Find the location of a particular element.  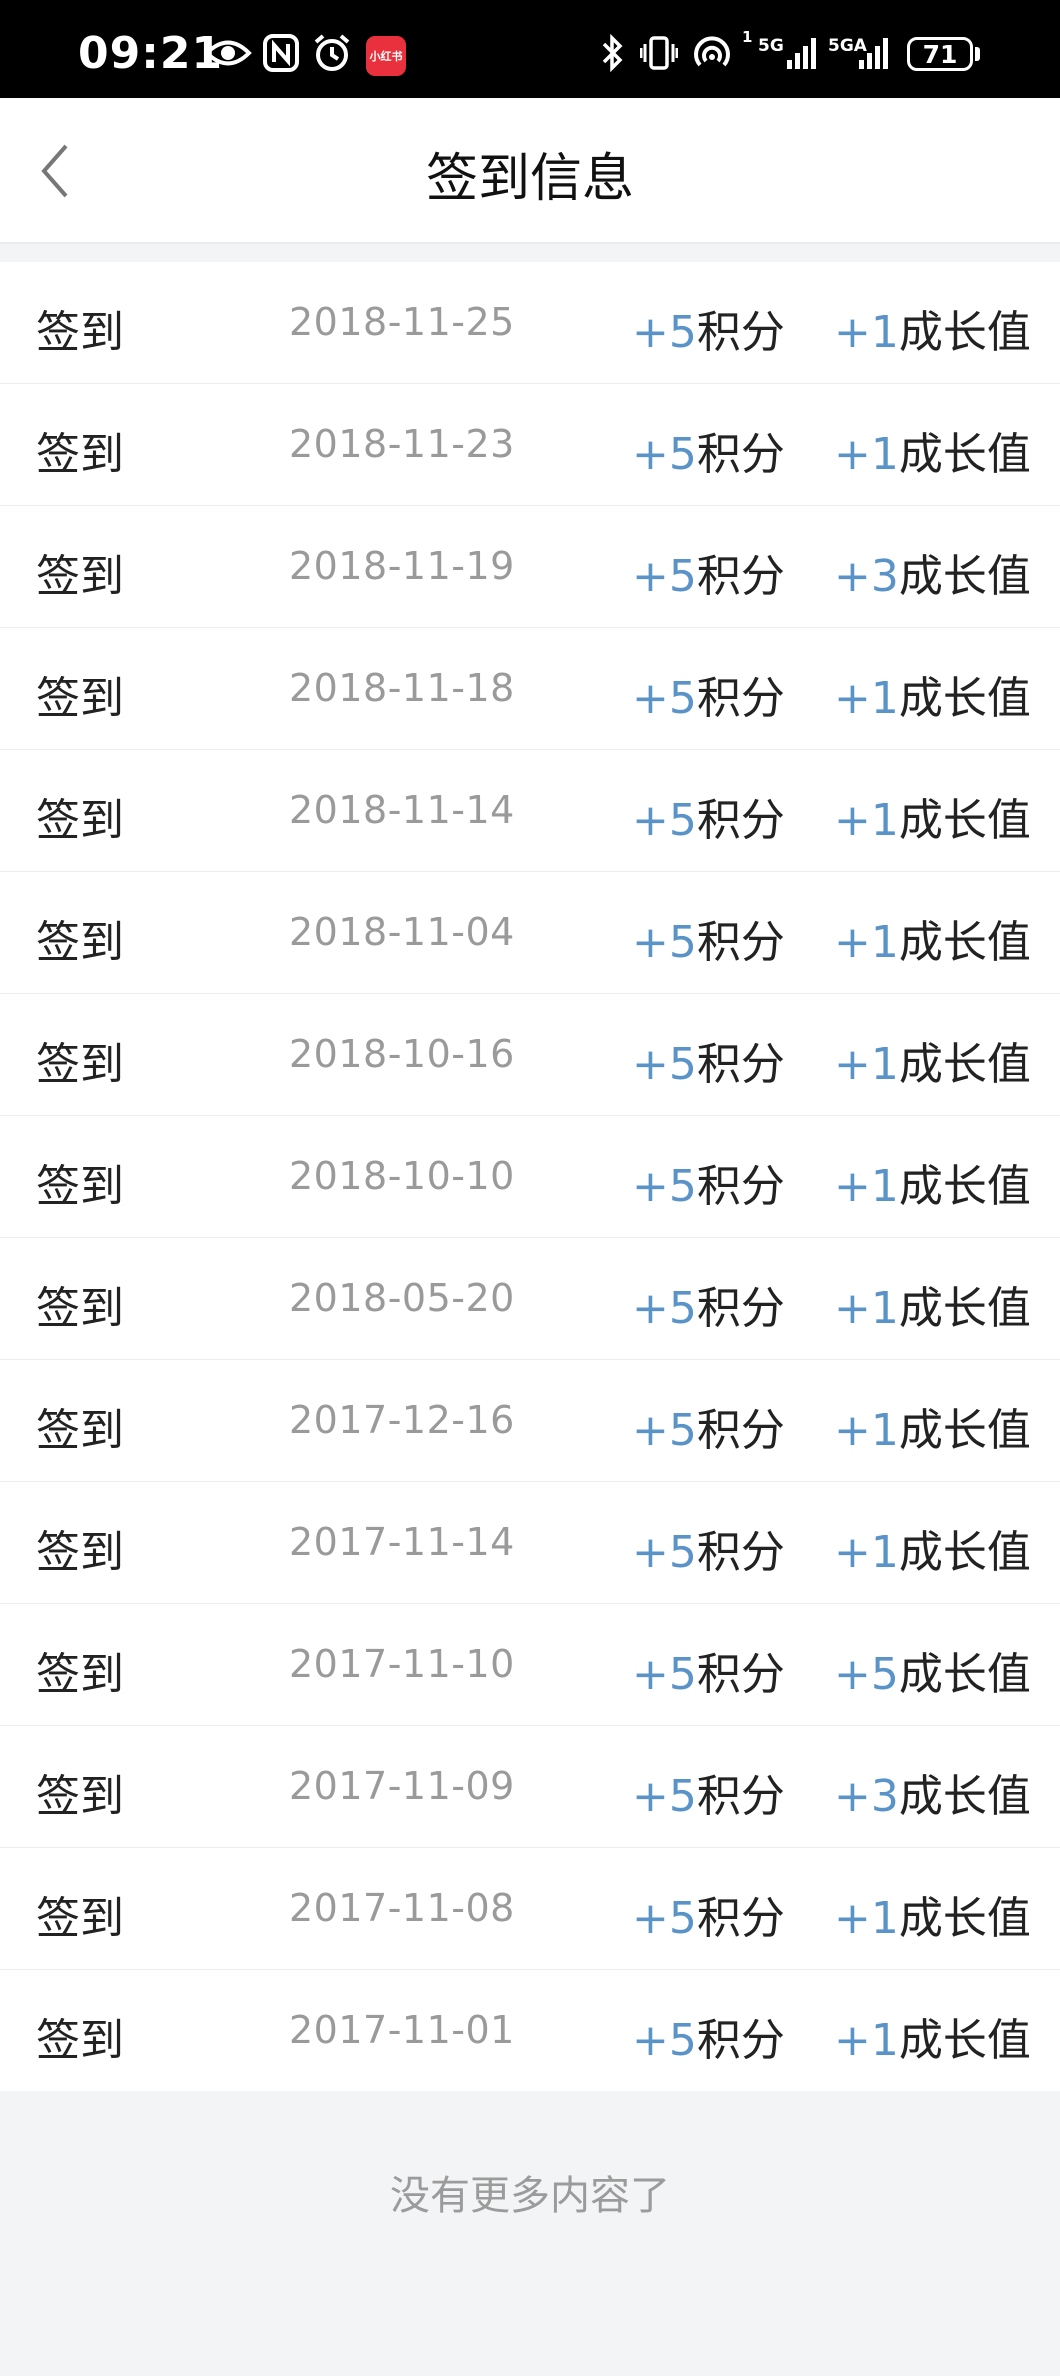

record-date: 2017-11-09 is located at coordinates (402, 1786).